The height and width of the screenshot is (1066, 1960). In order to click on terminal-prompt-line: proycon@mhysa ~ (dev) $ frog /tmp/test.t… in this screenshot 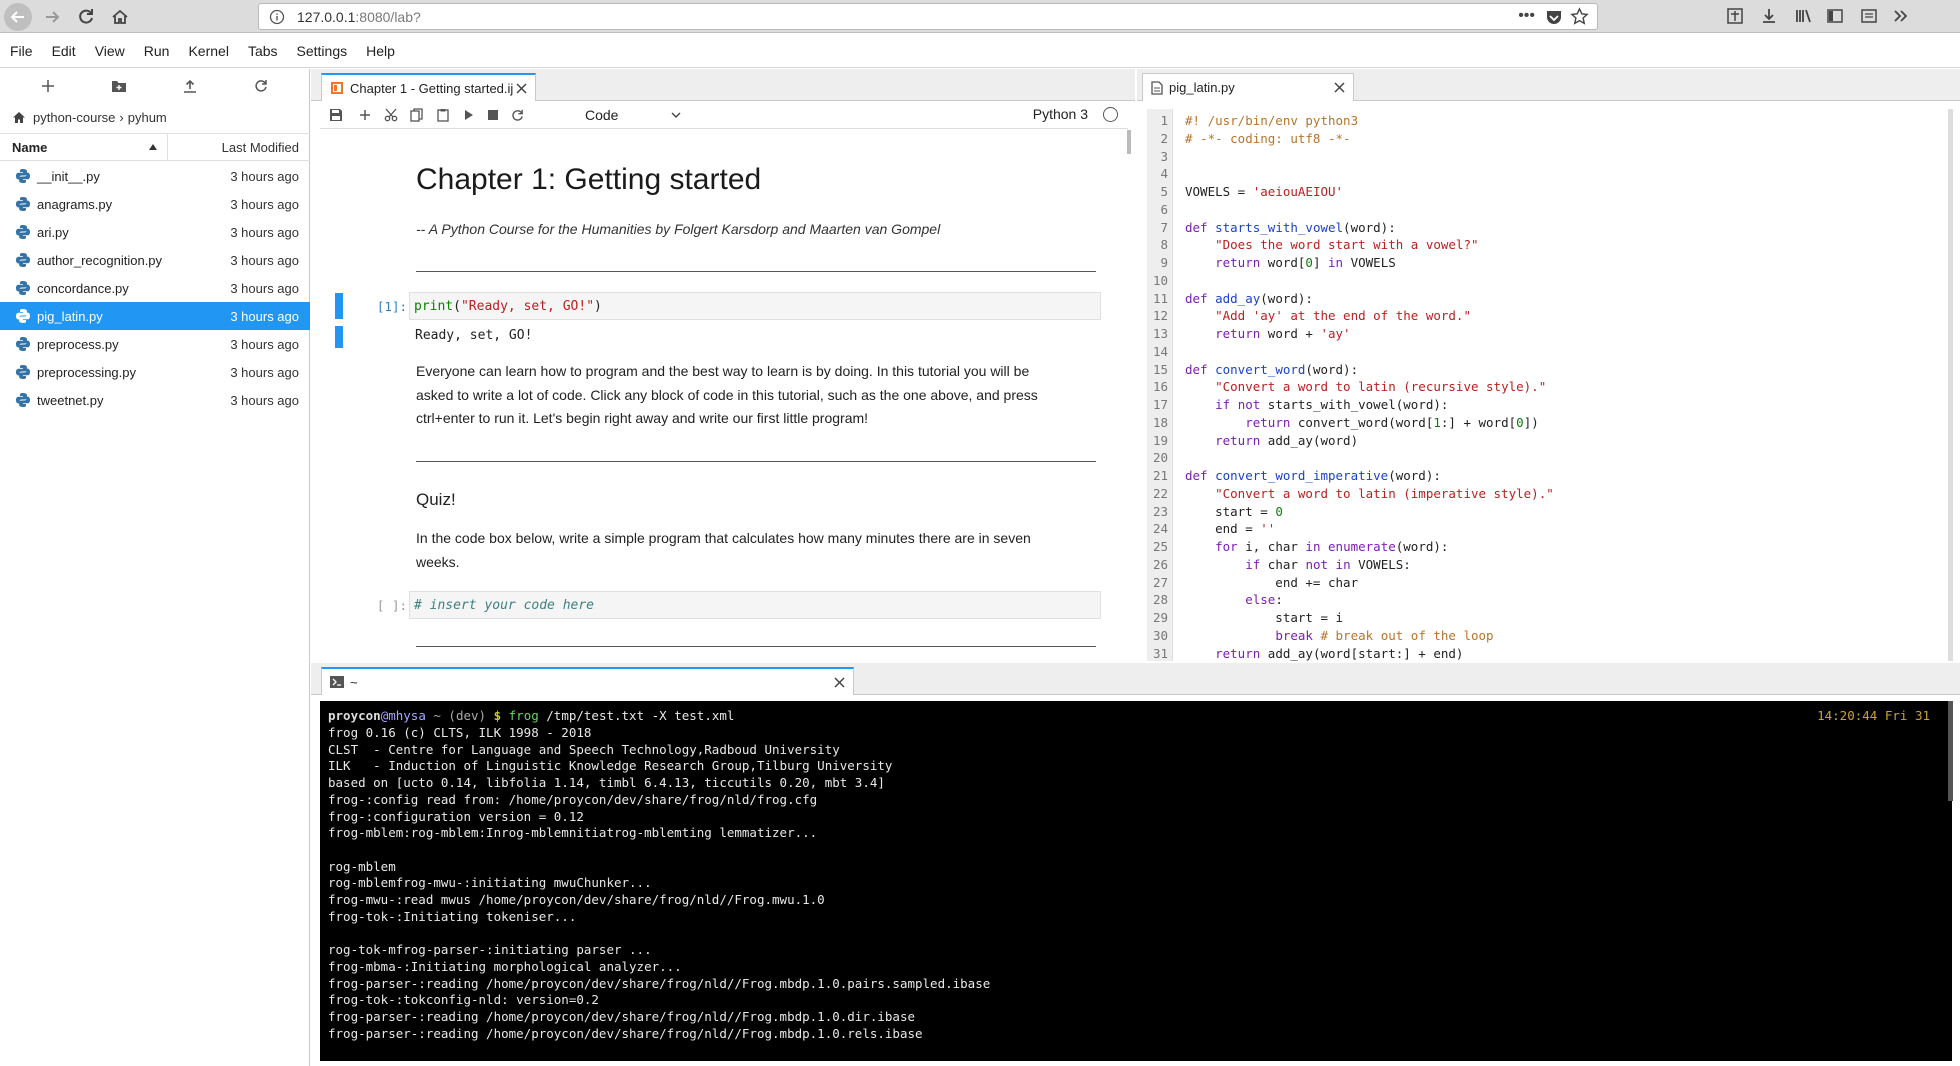, I will do `click(531, 715)`.